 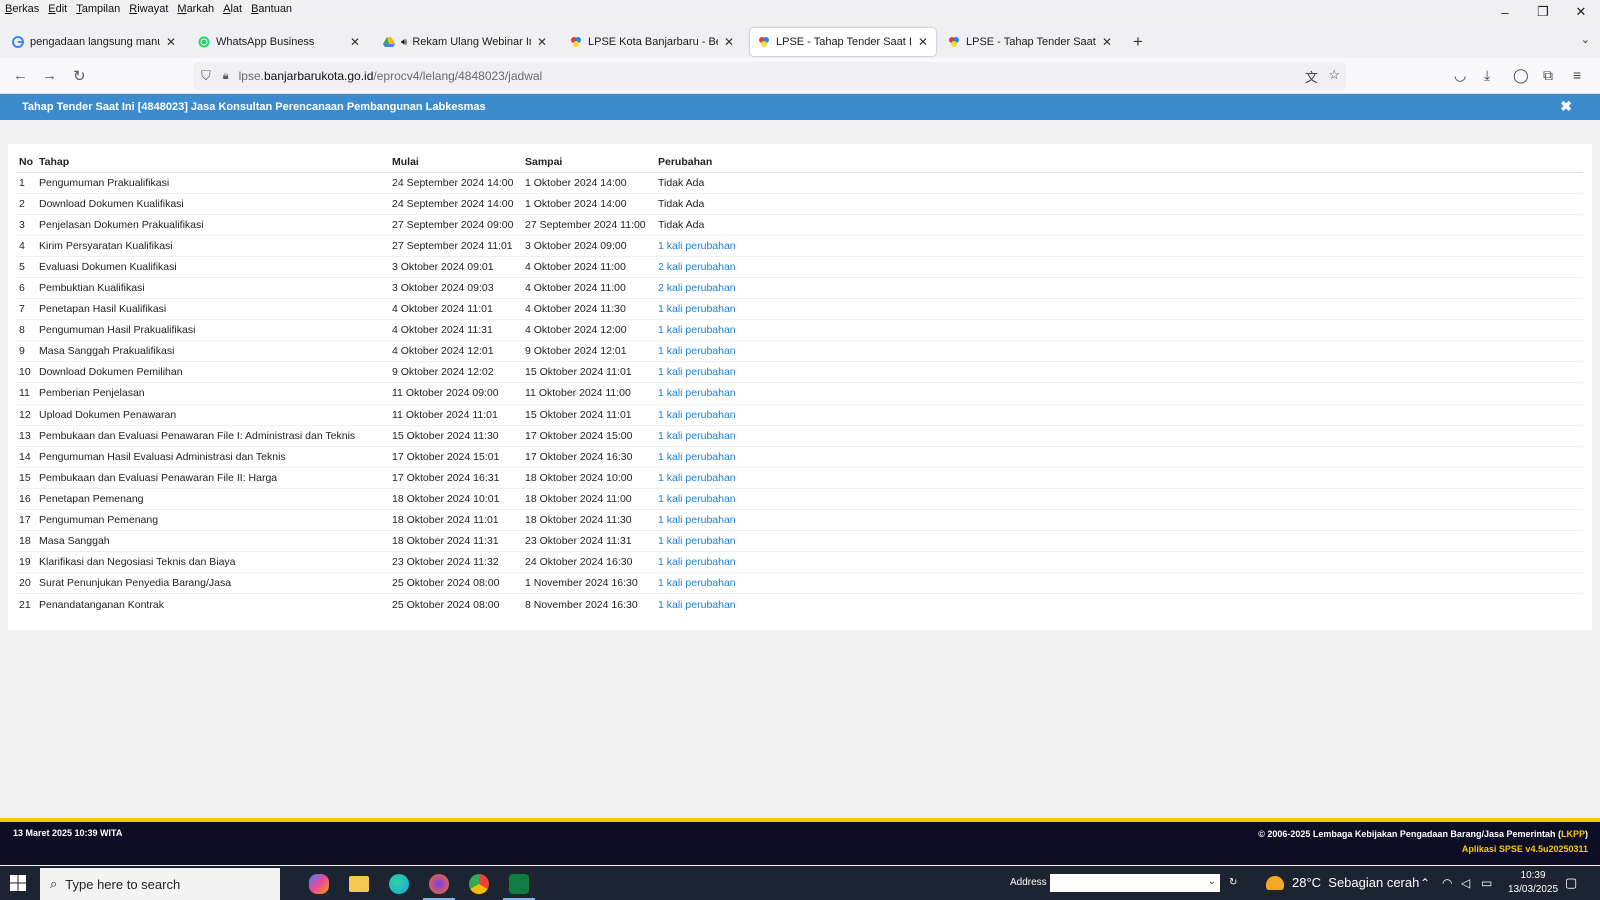 I want to click on menu-icon: ≡, so click(x=1577, y=75).